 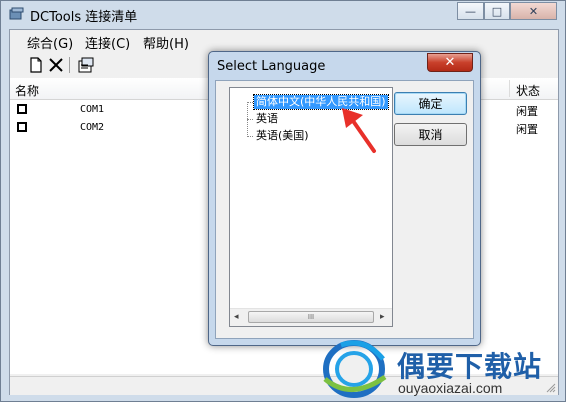 I want to click on new-document-icon, so click(x=36, y=65).